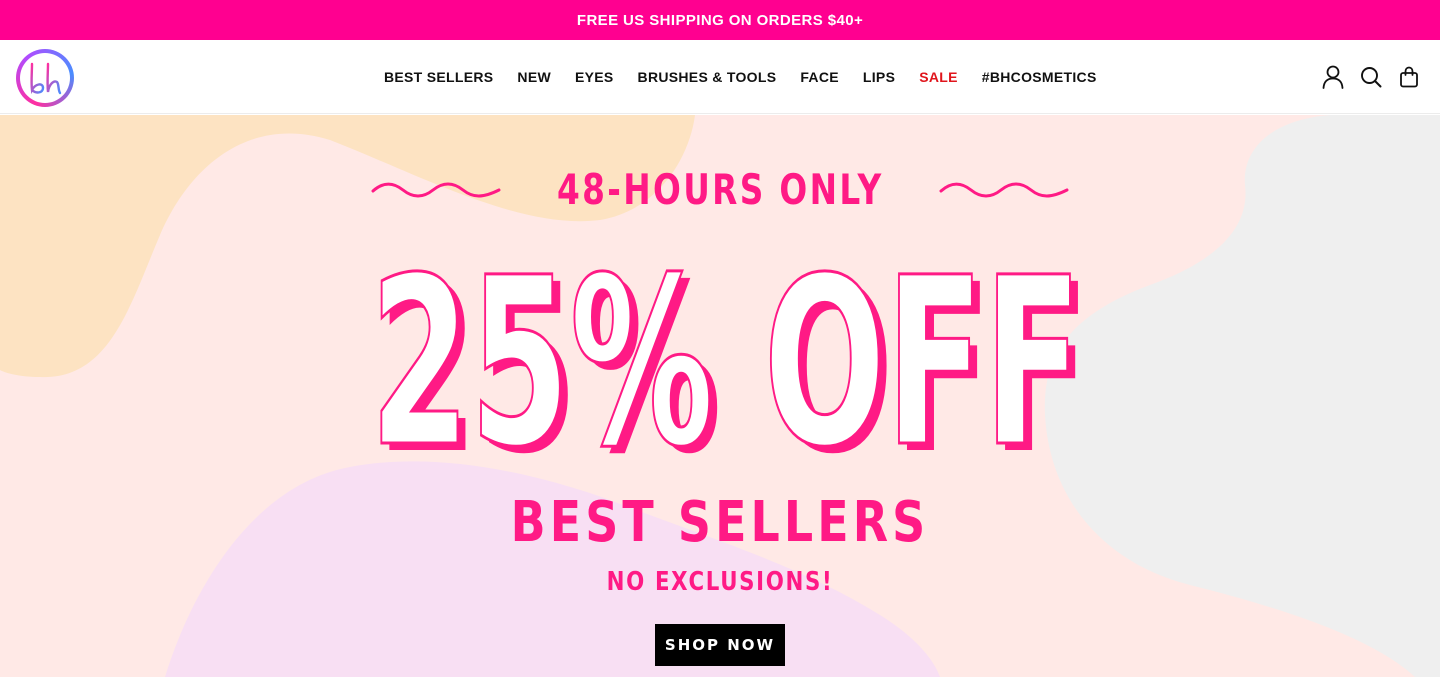 The image size is (1440, 677). I want to click on header-icons, so click(1365, 77).